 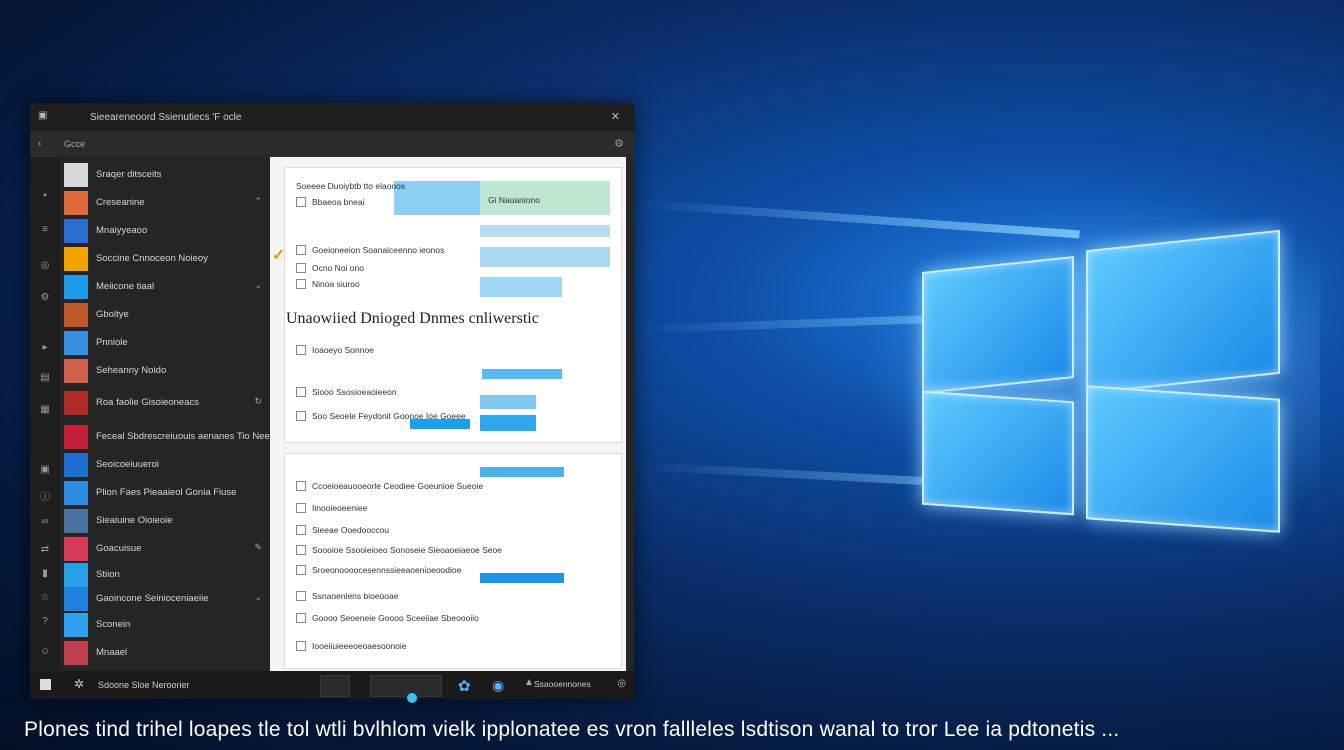 What do you see at coordinates (45, 550) in the screenshot?
I see `share-icon: ⇄` at bounding box center [45, 550].